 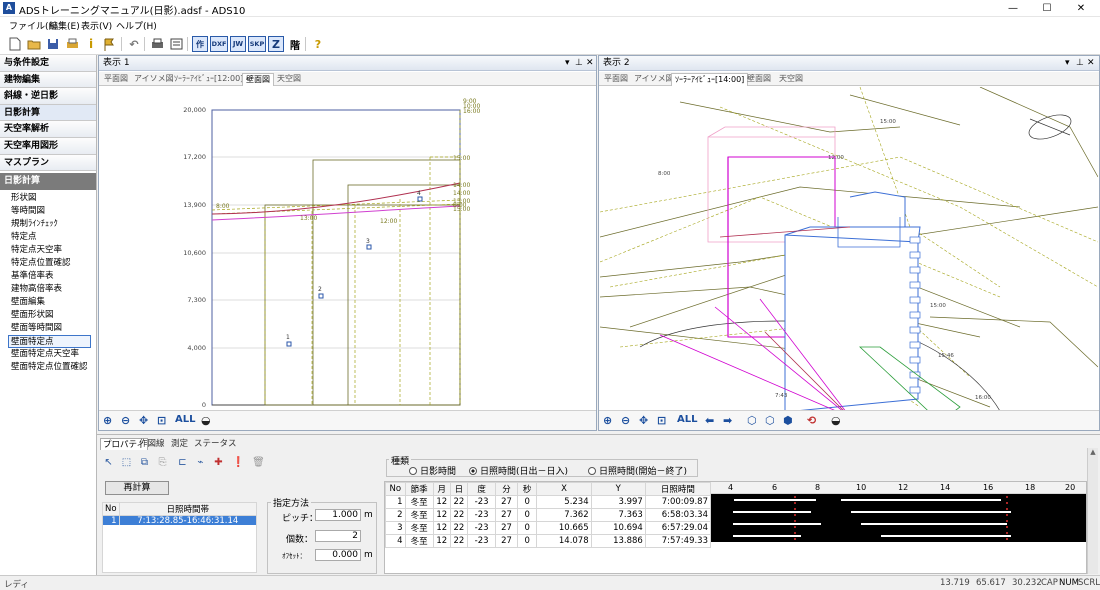 What do you see at coordinates (144, 462) in the screenshot?
I see `select-multi-icon: ⧉` at bounding box center [144, 462].